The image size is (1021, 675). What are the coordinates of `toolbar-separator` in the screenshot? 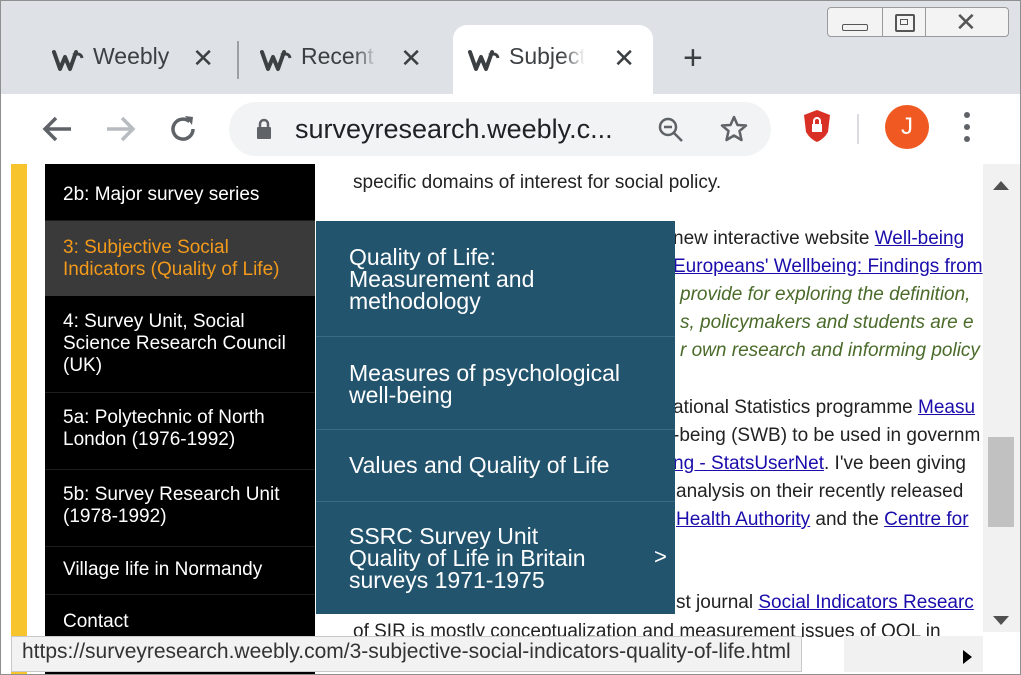 It's located at (858, 129).